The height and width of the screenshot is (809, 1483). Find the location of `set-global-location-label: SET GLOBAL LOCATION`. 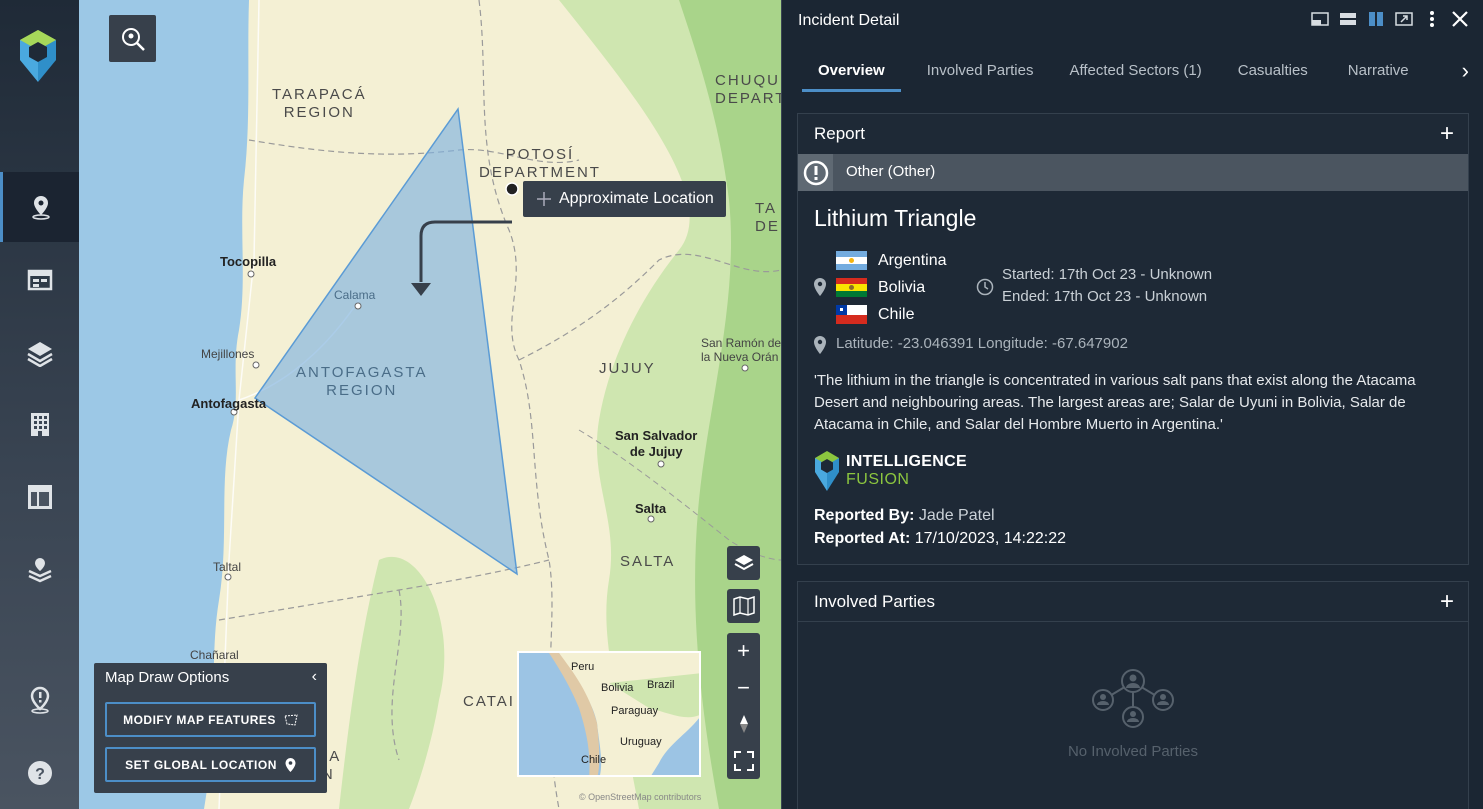

set-global-location-label: SET GLOBAL LOCATION is located at coordinates (201, 764).